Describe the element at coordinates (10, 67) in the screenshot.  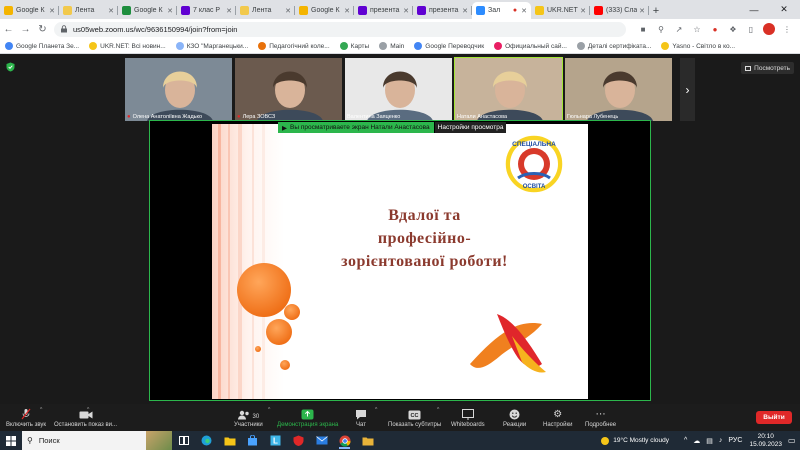
I see `security-shield-icon` at that location.